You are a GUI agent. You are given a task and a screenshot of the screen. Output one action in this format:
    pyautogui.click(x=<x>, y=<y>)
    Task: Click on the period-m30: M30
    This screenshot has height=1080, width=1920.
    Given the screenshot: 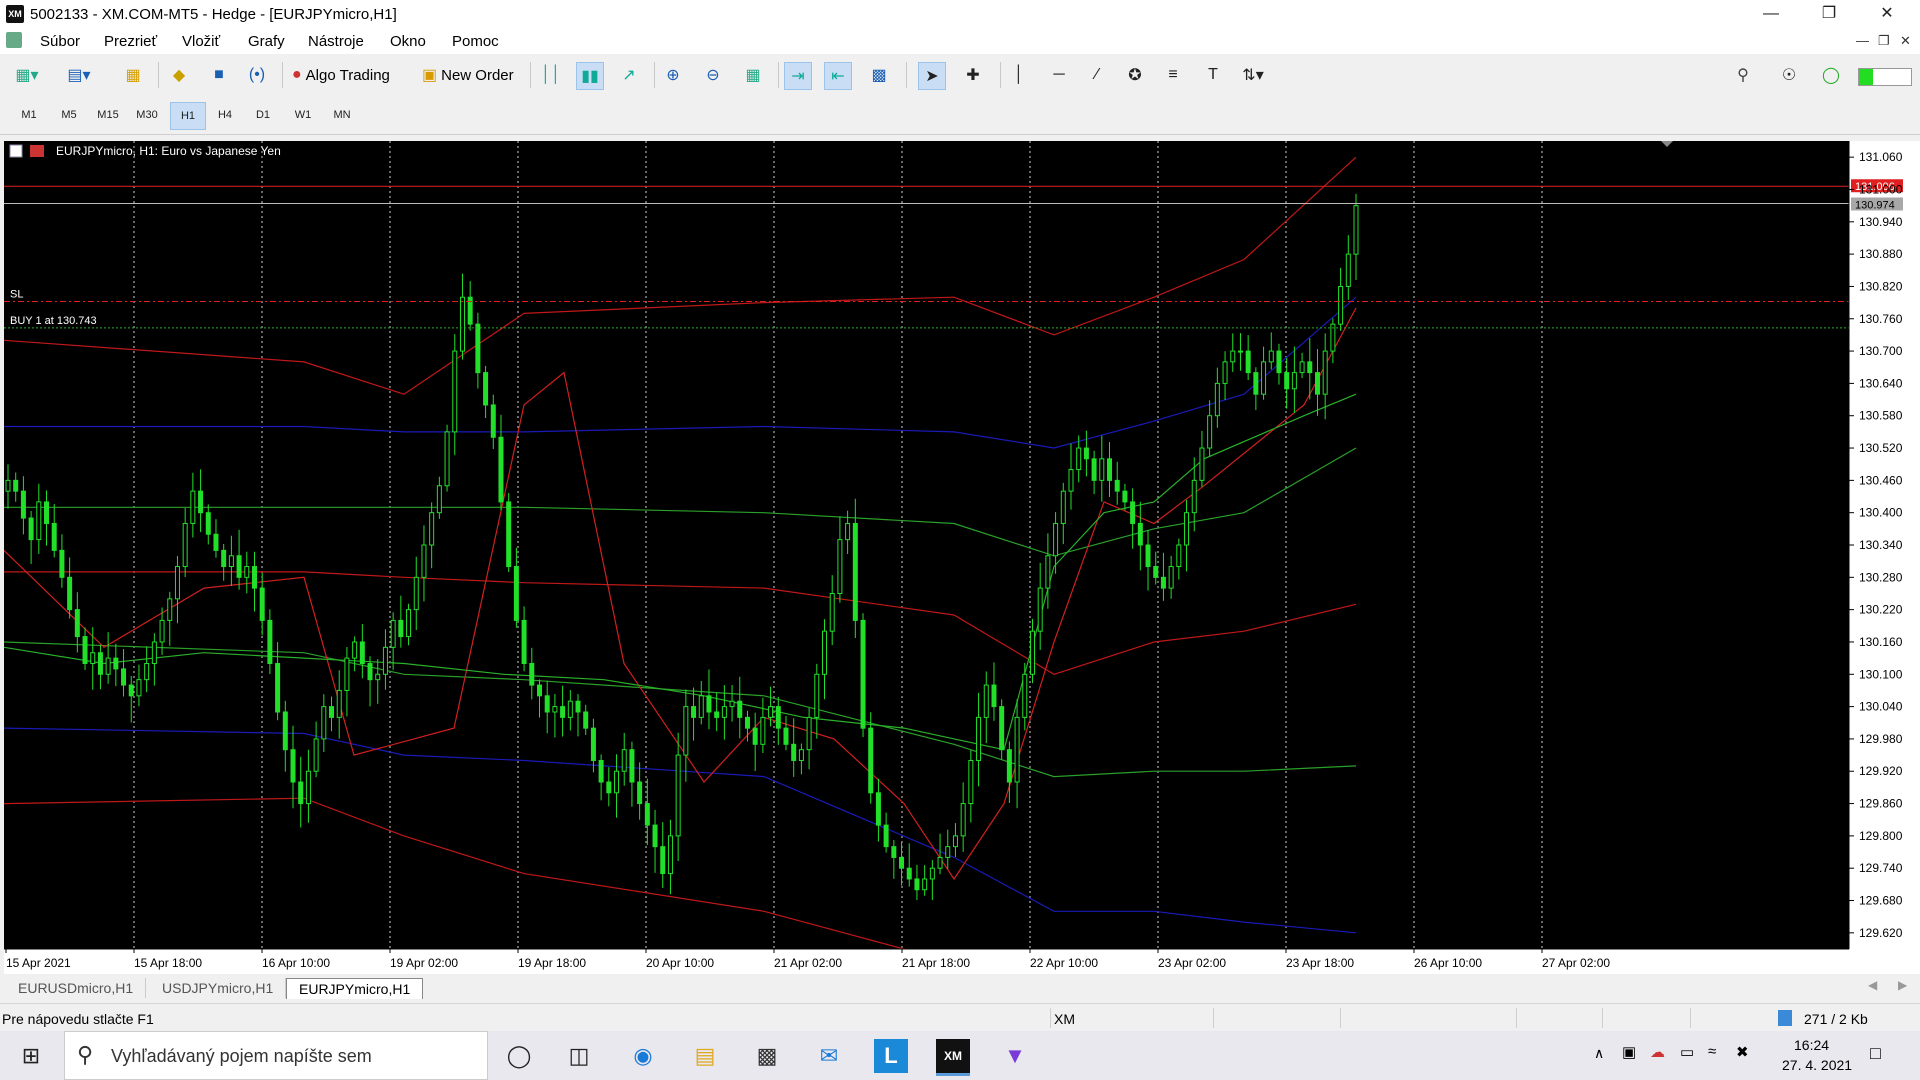 What is the action you would take?
    pyautogui.click(x=147, y=115)
    